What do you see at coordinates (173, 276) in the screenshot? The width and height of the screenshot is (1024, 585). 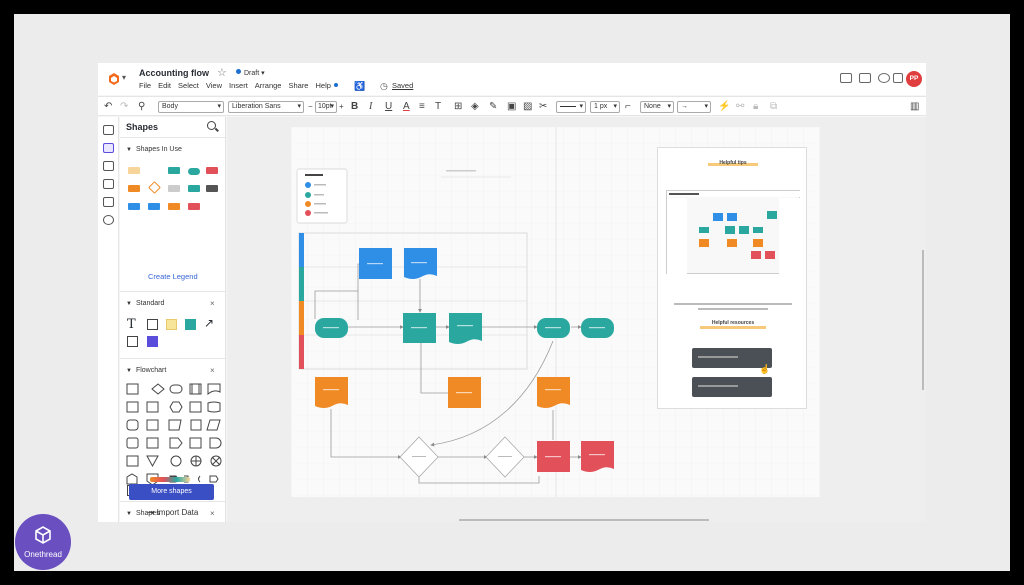 I see `create-legend-link: Create Legend` at bounding box center [173, 276].